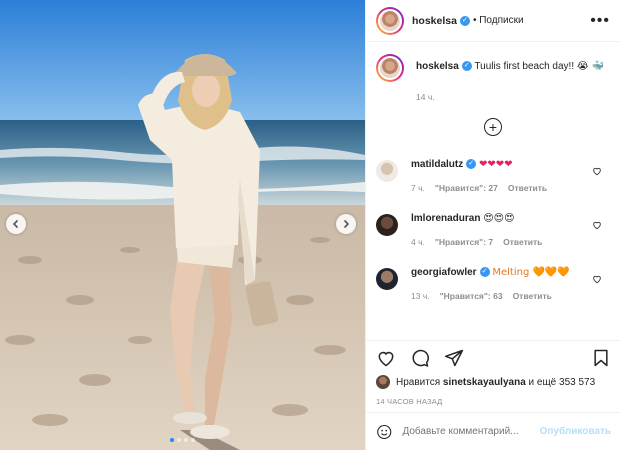 This screenshot has width=620, height=450. I want to click on author-avatar, so click(390, 20).